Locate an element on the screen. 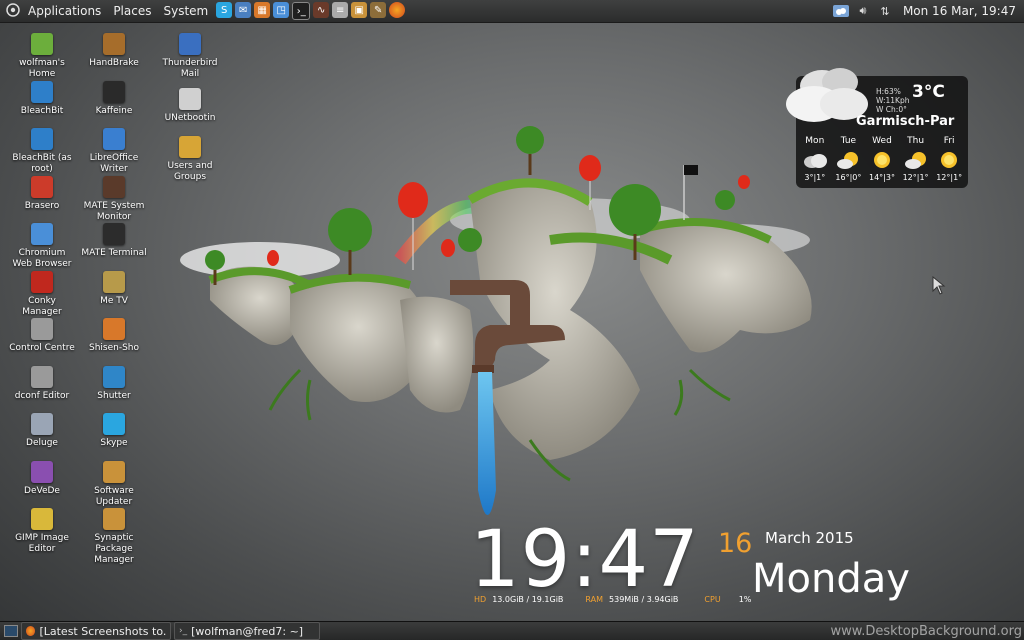 This screenshot has width=1024, height=640. desktop-icon: MATE System Monitor is located at coordinates (114, 199).